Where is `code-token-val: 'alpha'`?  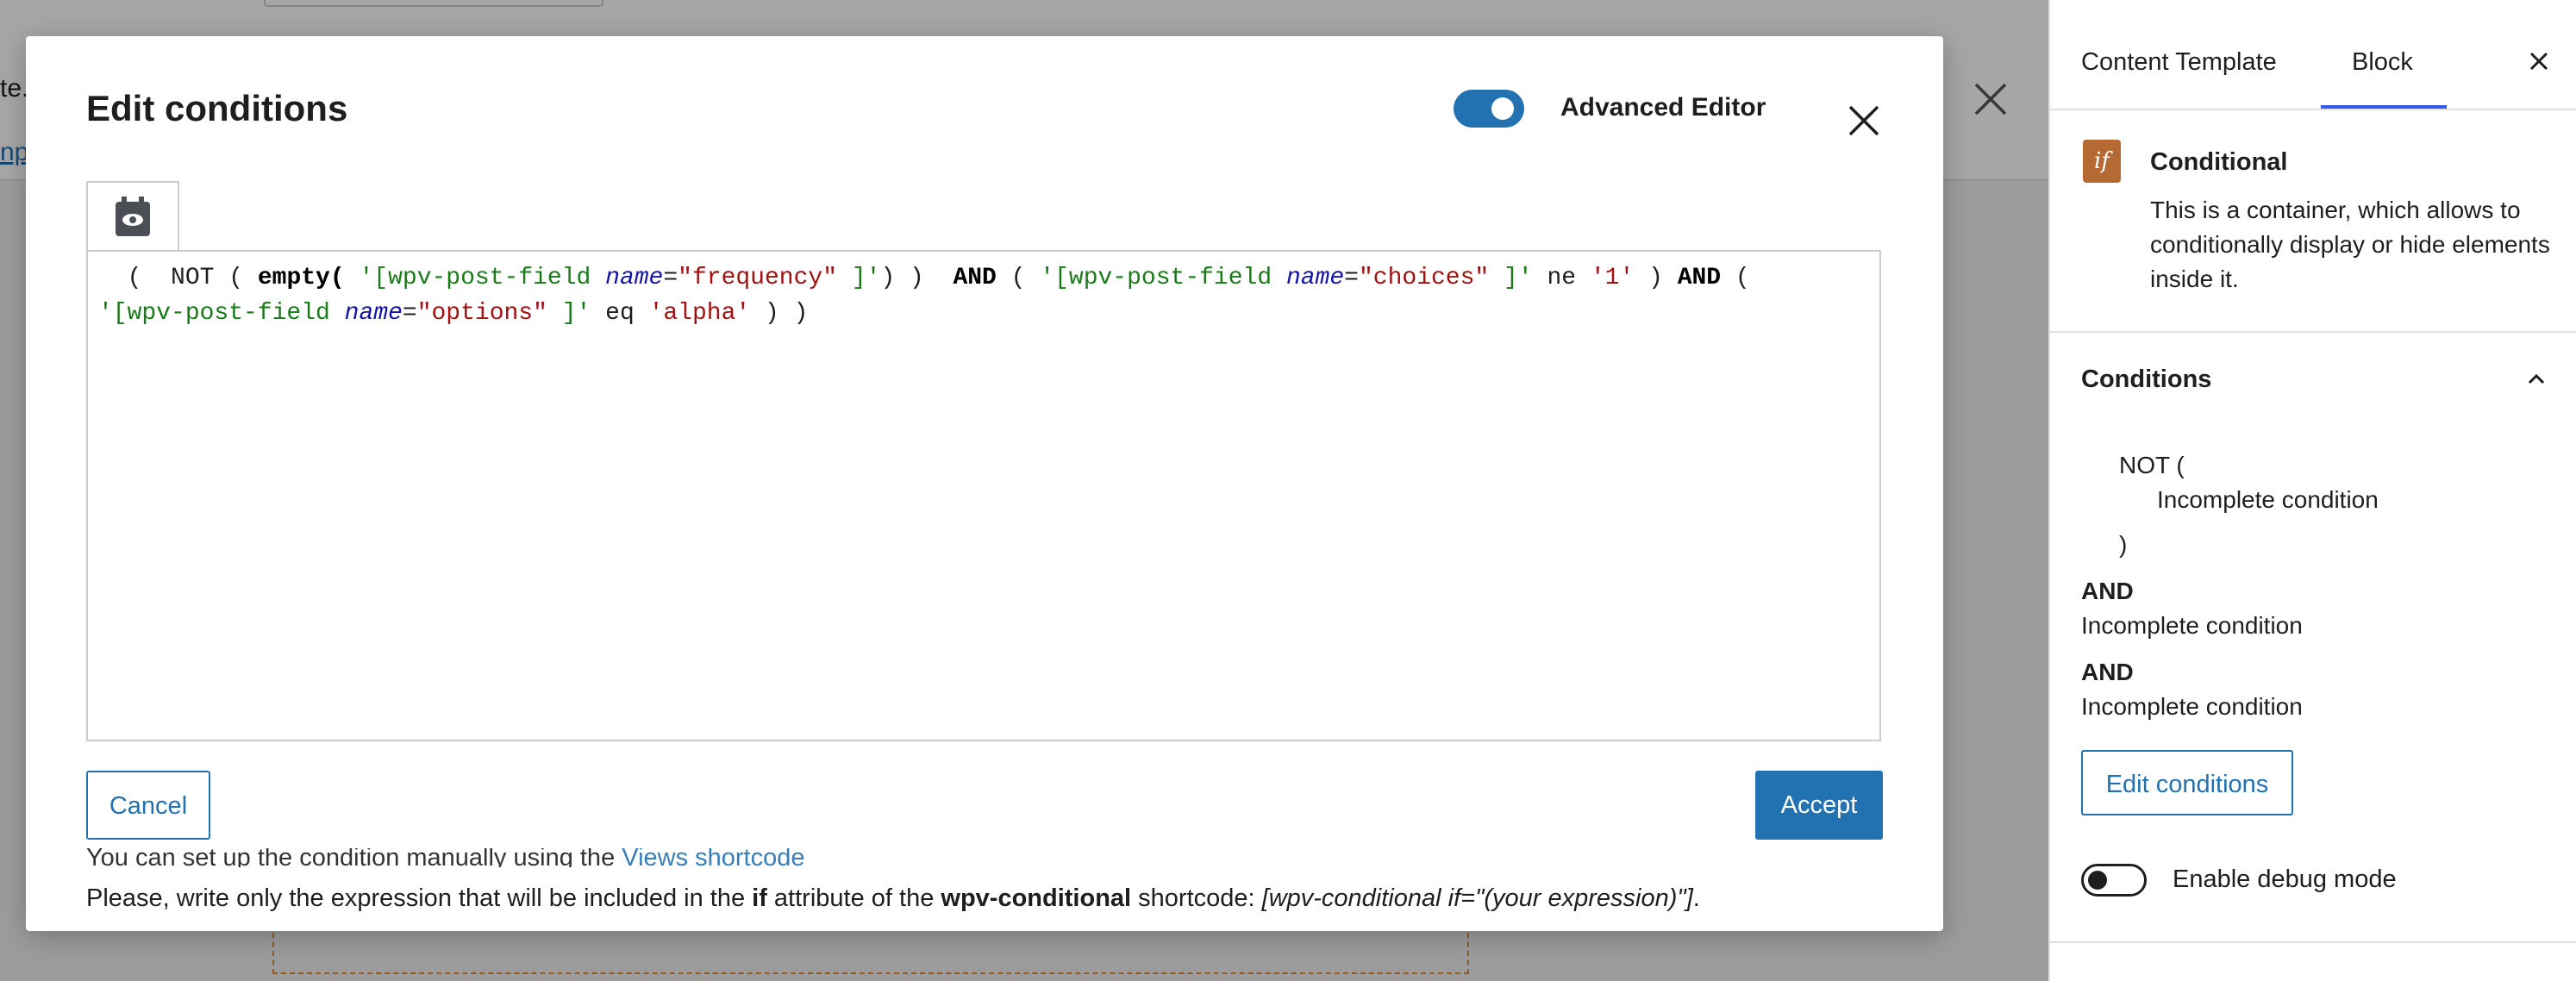
code-token-val: 'alpha' is located at coordinates (699, 313).